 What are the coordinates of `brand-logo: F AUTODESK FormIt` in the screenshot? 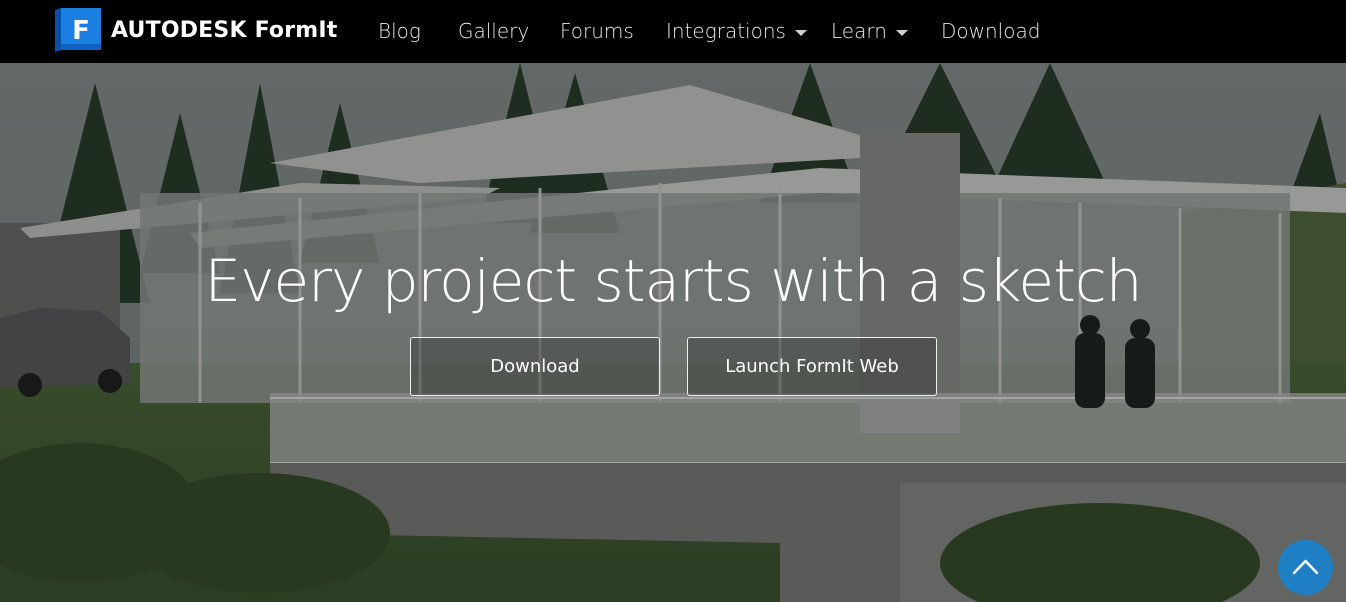 It's located at (196, 30).